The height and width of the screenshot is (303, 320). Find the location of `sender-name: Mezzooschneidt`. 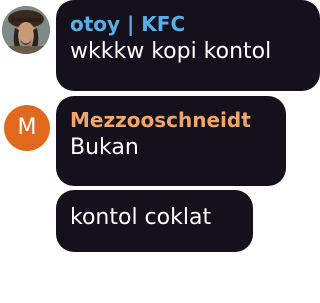

sender-name: Mezzooschneidt is located at coordinates (171, 120).